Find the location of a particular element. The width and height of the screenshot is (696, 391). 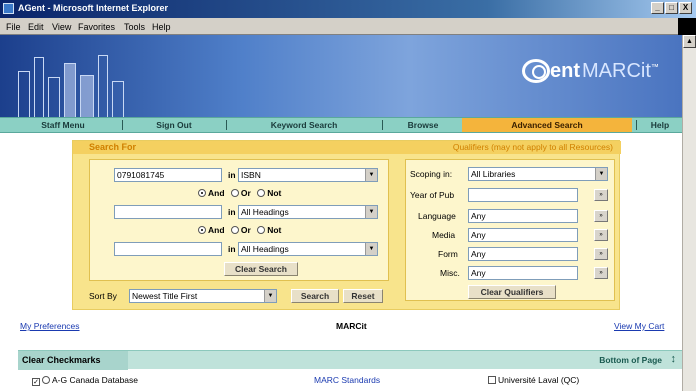

nav-browse: Browse is located at coordinates (423, 125).